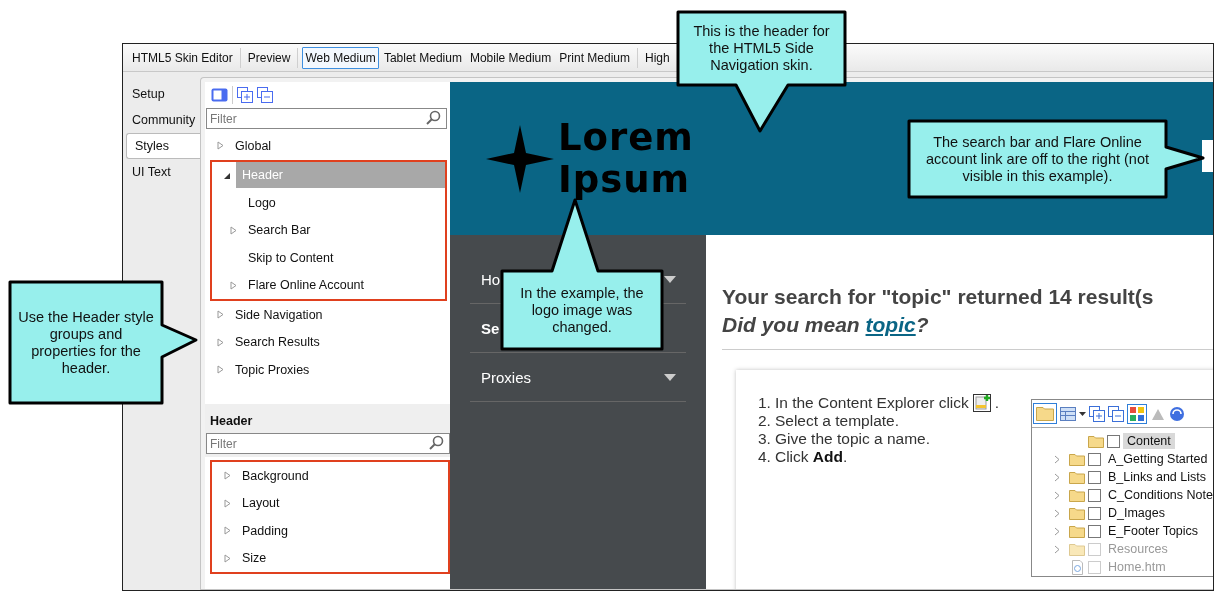  I want to click on search-field, so click(1207, 156).